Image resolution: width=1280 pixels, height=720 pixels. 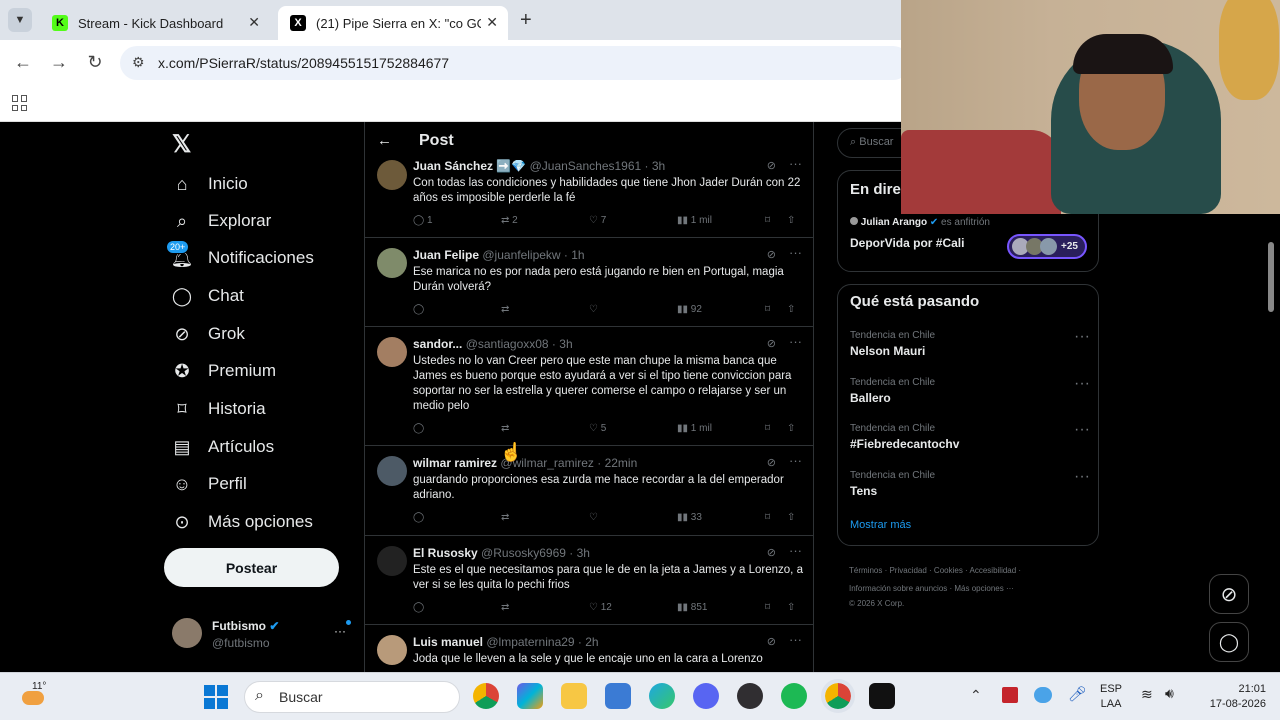 I want to click on post-button: Postear, so click(x=251, y=567).